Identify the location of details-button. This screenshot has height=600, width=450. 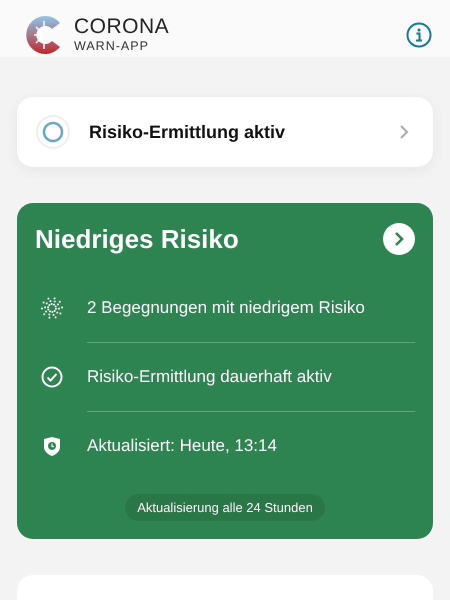
(399, 239).